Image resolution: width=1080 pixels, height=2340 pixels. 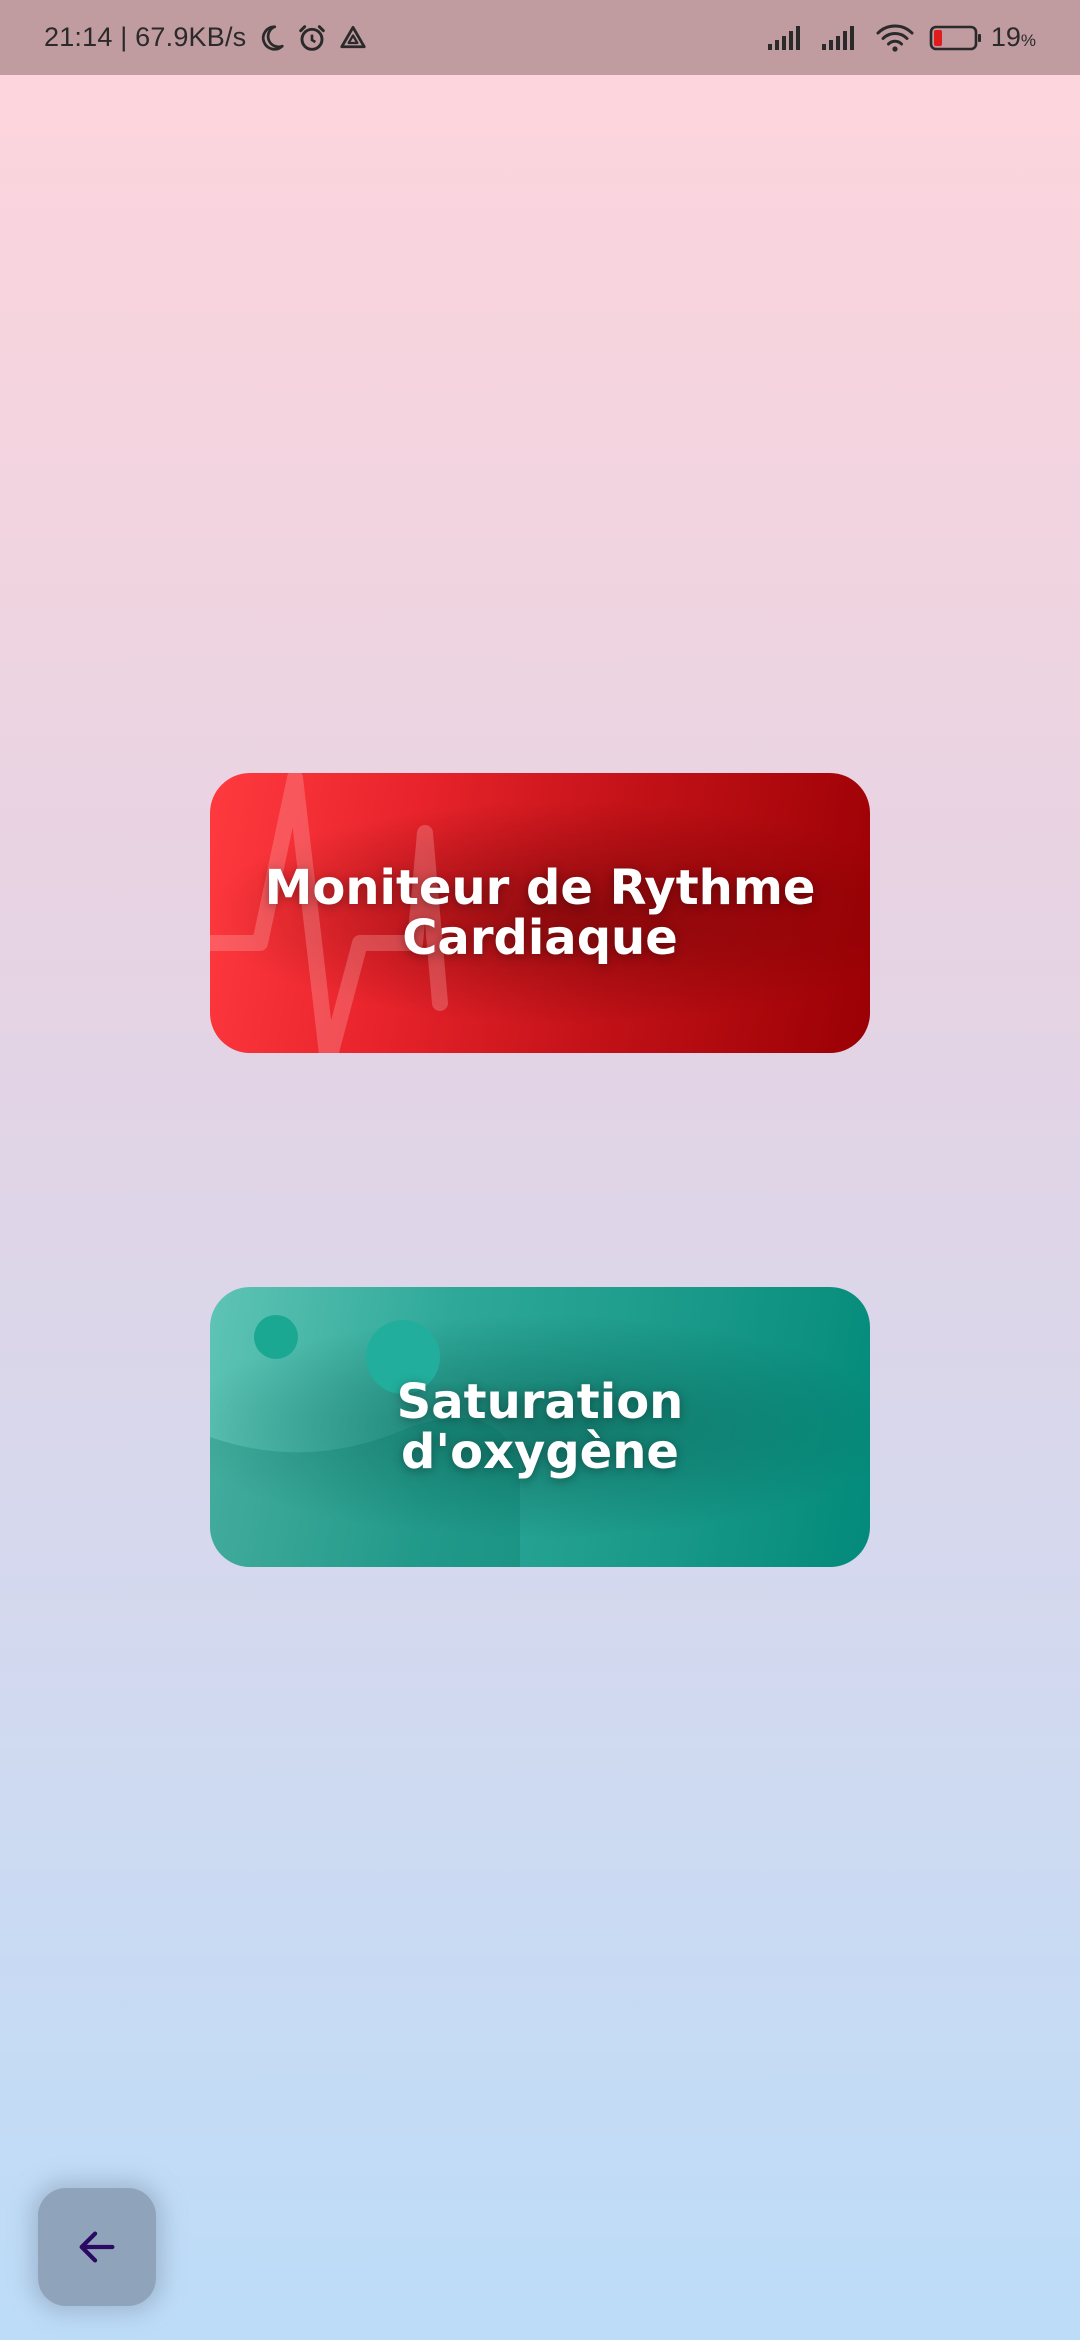 I want to click on oxygen-saturation-button: Saturation d'oxygène, so click(x=540, y=1427).